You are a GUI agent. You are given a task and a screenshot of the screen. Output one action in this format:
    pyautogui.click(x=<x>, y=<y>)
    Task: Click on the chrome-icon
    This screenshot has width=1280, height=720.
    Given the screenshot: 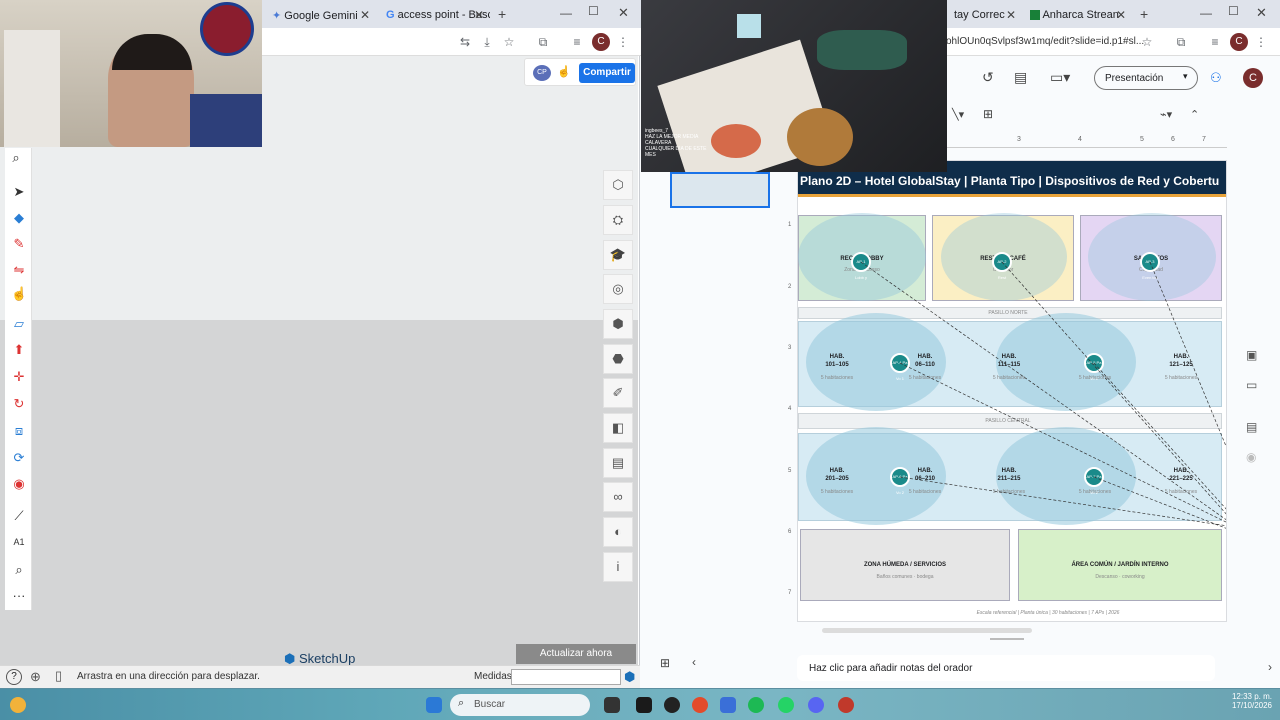 What is the action you would take?
    pyautogui.click(x=700, y=705)
    